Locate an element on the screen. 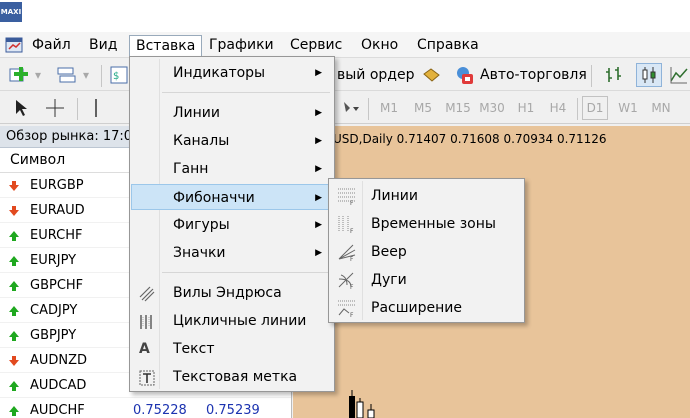 This screenshot has height=418, width=690. bid-price: 0.75228 is located at coordinates (160, 410).